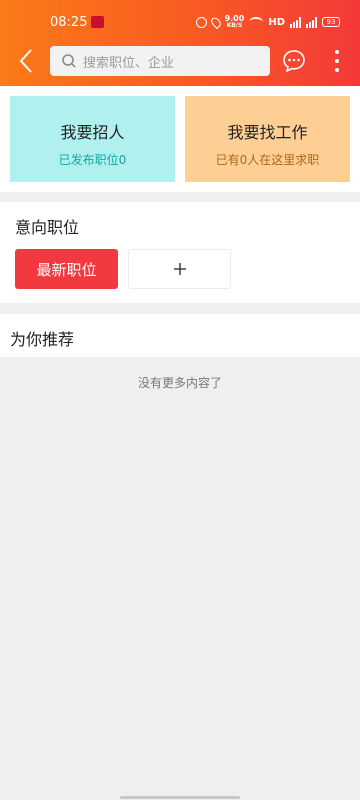 The height and width of the screenshot is (800, 360). I want to click on no-more-content-text: 没有更多内容了, so click(179, 383).